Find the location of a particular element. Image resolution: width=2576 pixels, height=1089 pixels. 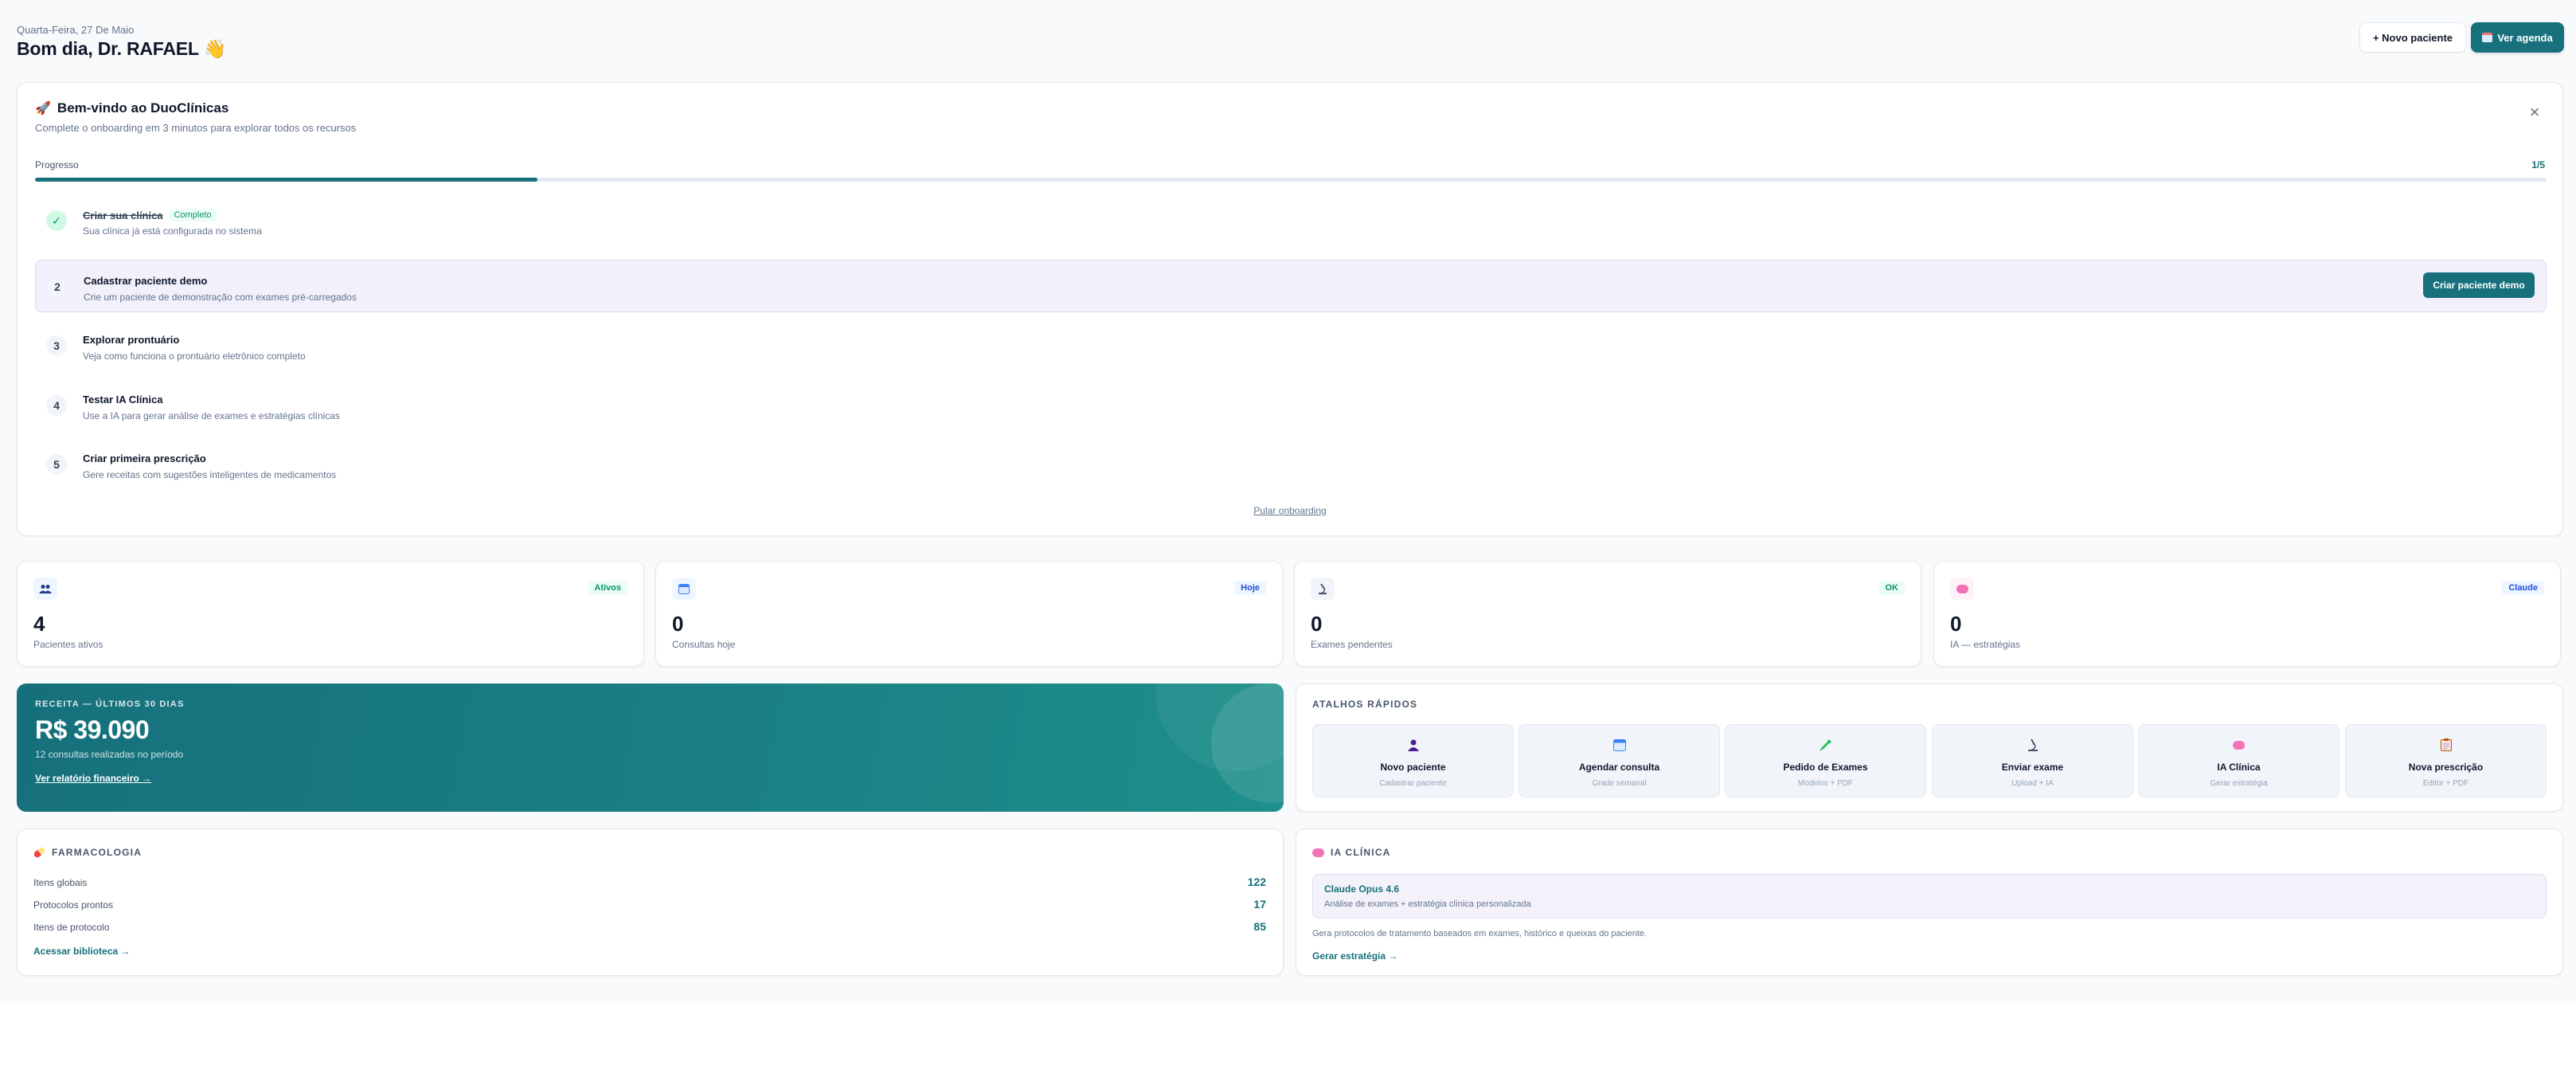

stat-value: 4 is located at coordinates (39, 624).